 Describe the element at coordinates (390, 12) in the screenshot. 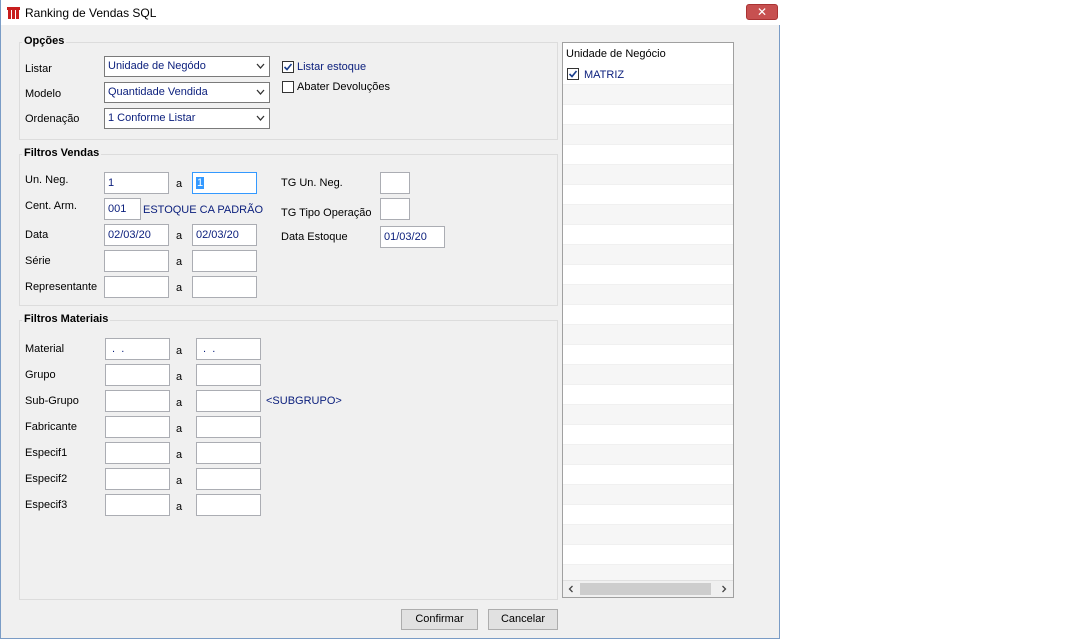

I see `title-bar: Ranking de Vendas SQL ✕` at that location.